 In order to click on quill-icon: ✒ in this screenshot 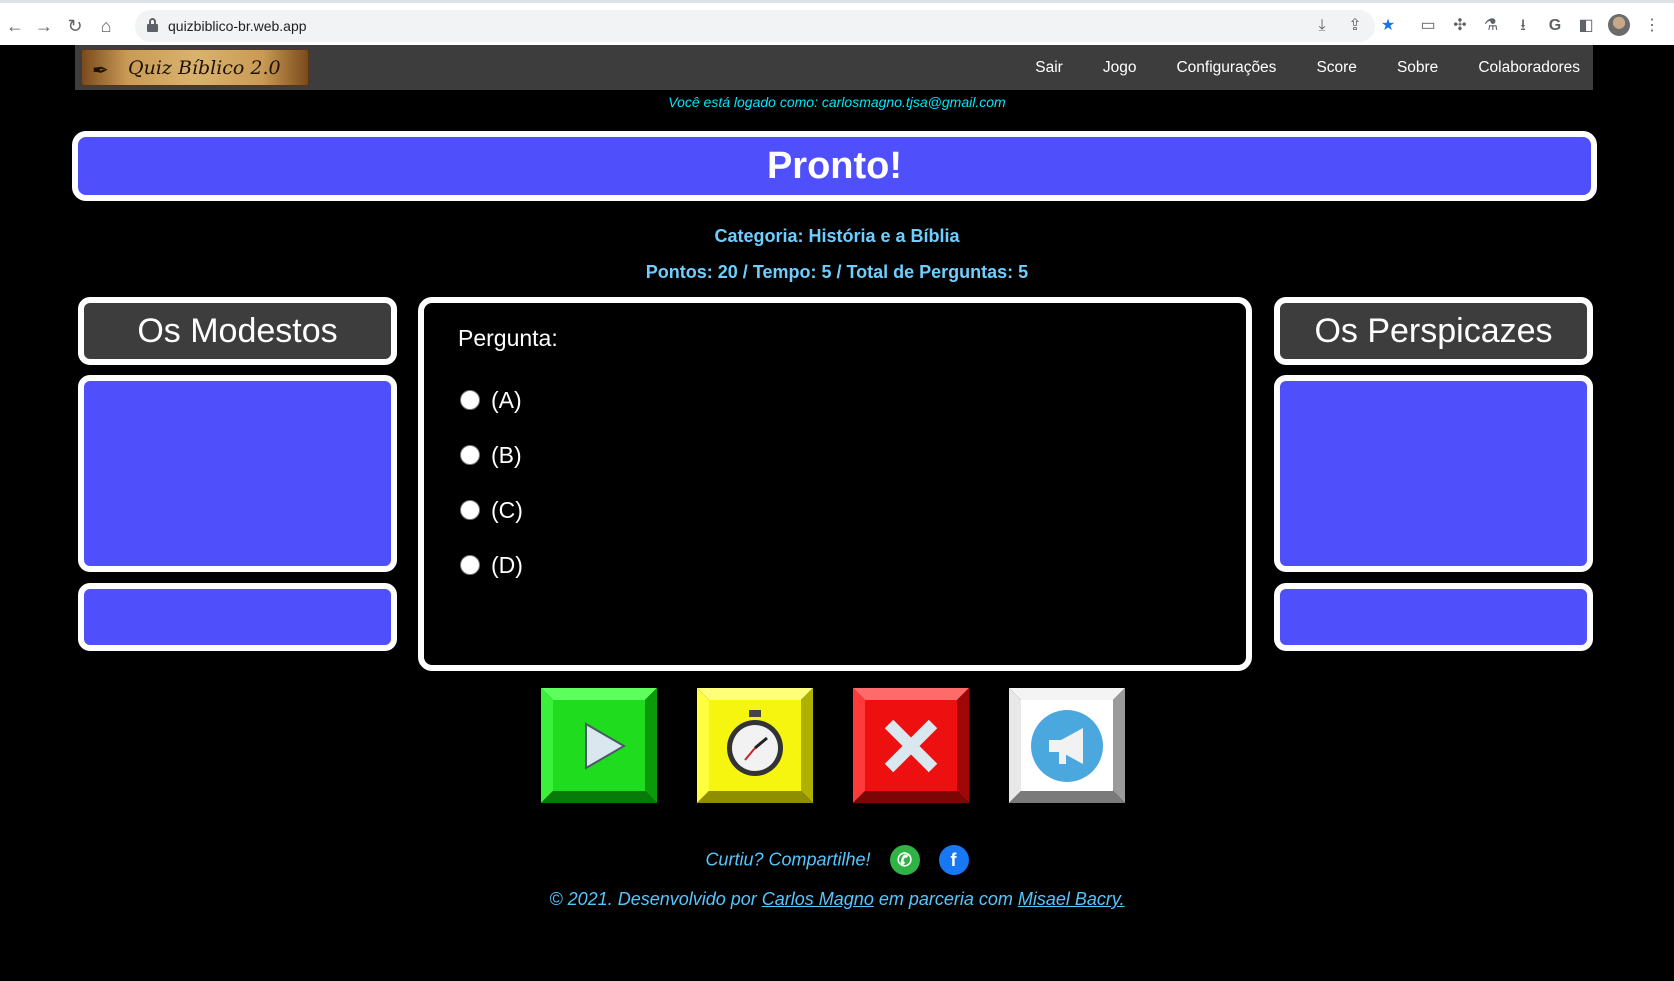, I will do `click(100, 71)`.